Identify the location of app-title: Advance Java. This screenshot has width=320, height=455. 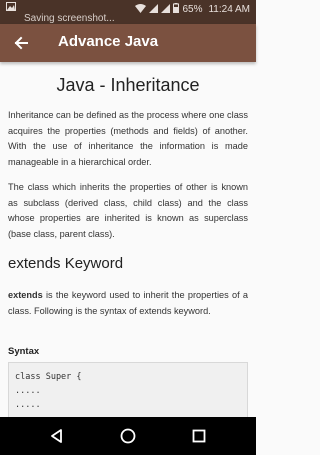
(108, 41).